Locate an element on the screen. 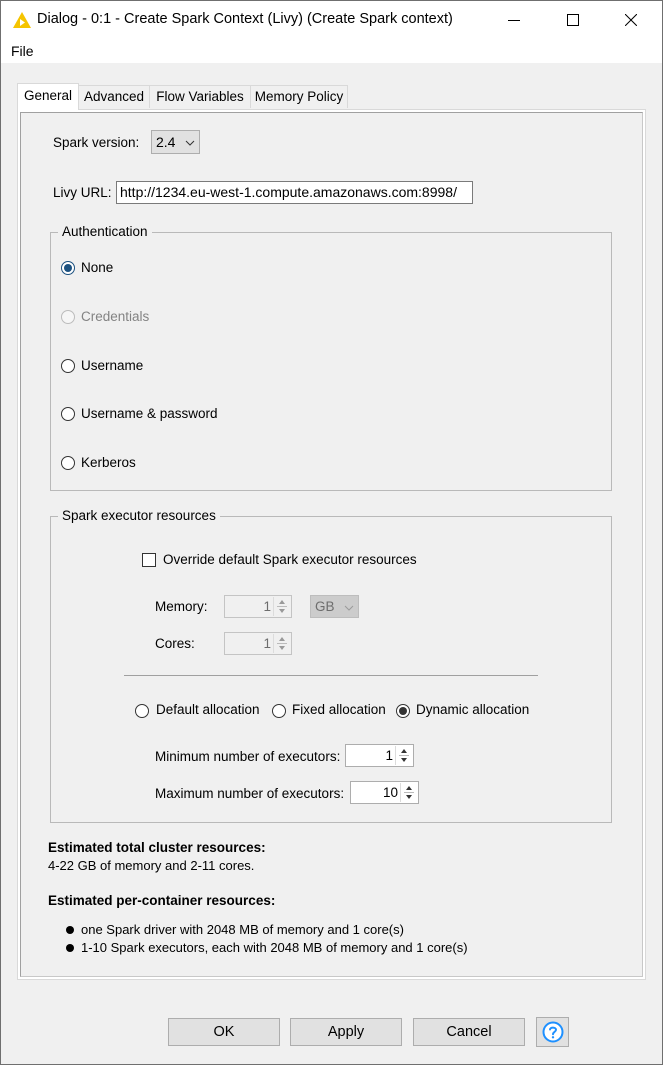 The height and width of the screenshot is (1065, 663). auth-radio-username-password is located at coordinates (68, 414).